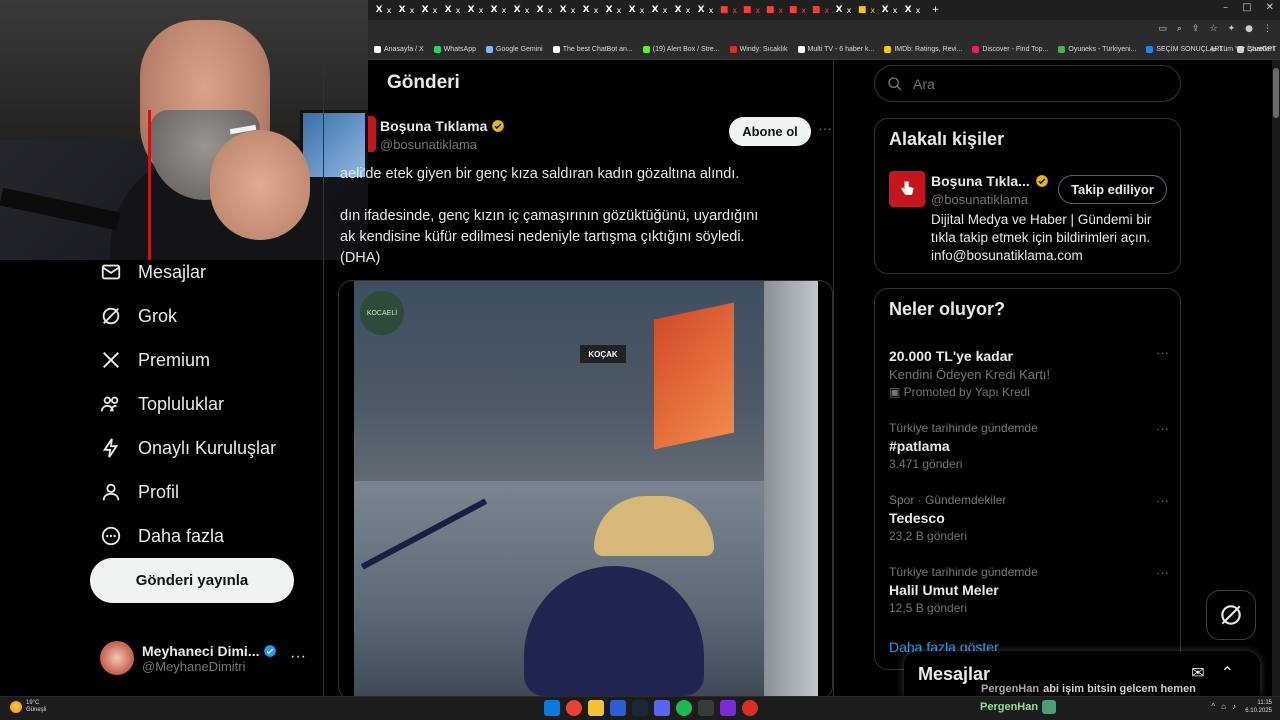 This screenshot has height=720, width=1280. I want to click on weather-widget: 19°C Güneşli, so click(28, 707).